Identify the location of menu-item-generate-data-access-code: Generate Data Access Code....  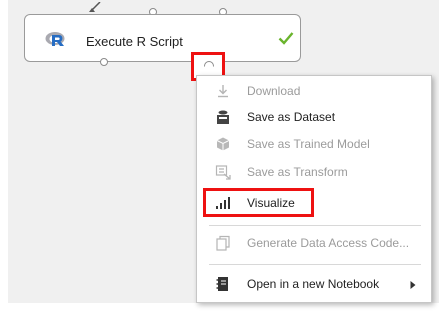
(314, 243).